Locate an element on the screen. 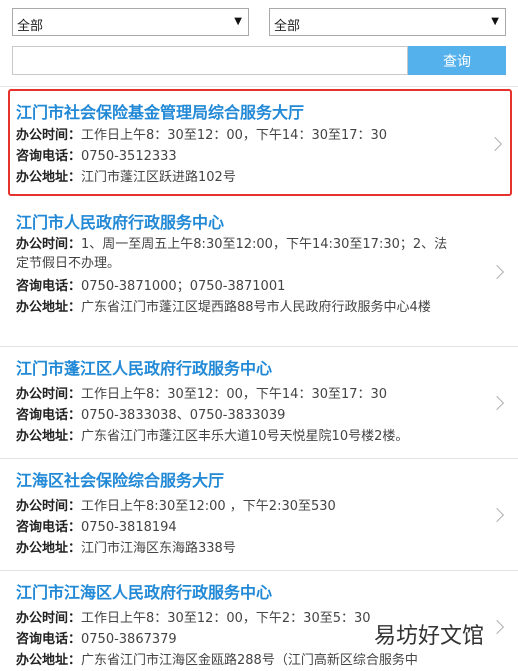  item-phone: 0750-3833038、0750-3833039 is located at coordinates (183, 415).